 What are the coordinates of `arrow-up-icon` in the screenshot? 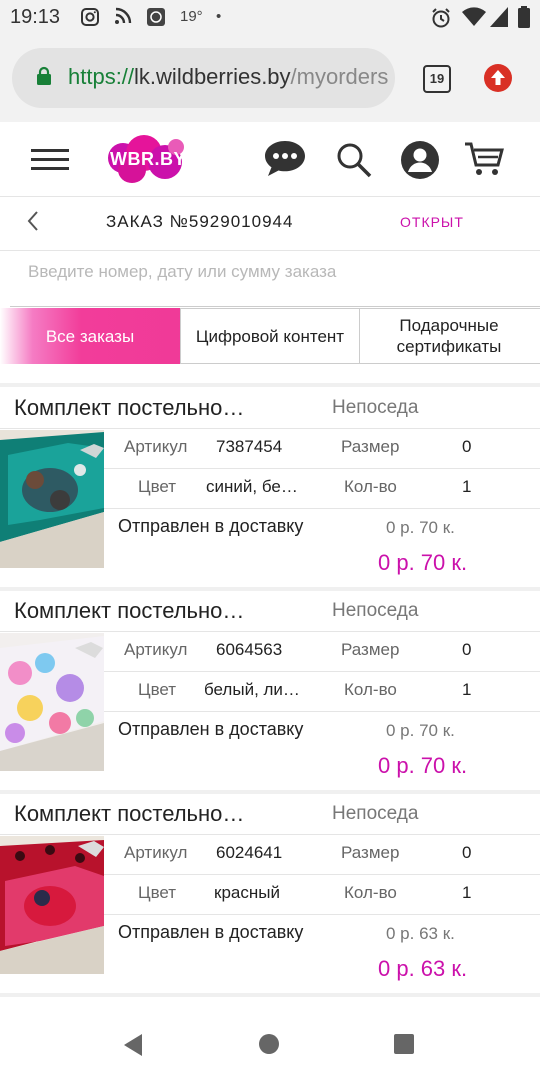 It's located at (498, 77).